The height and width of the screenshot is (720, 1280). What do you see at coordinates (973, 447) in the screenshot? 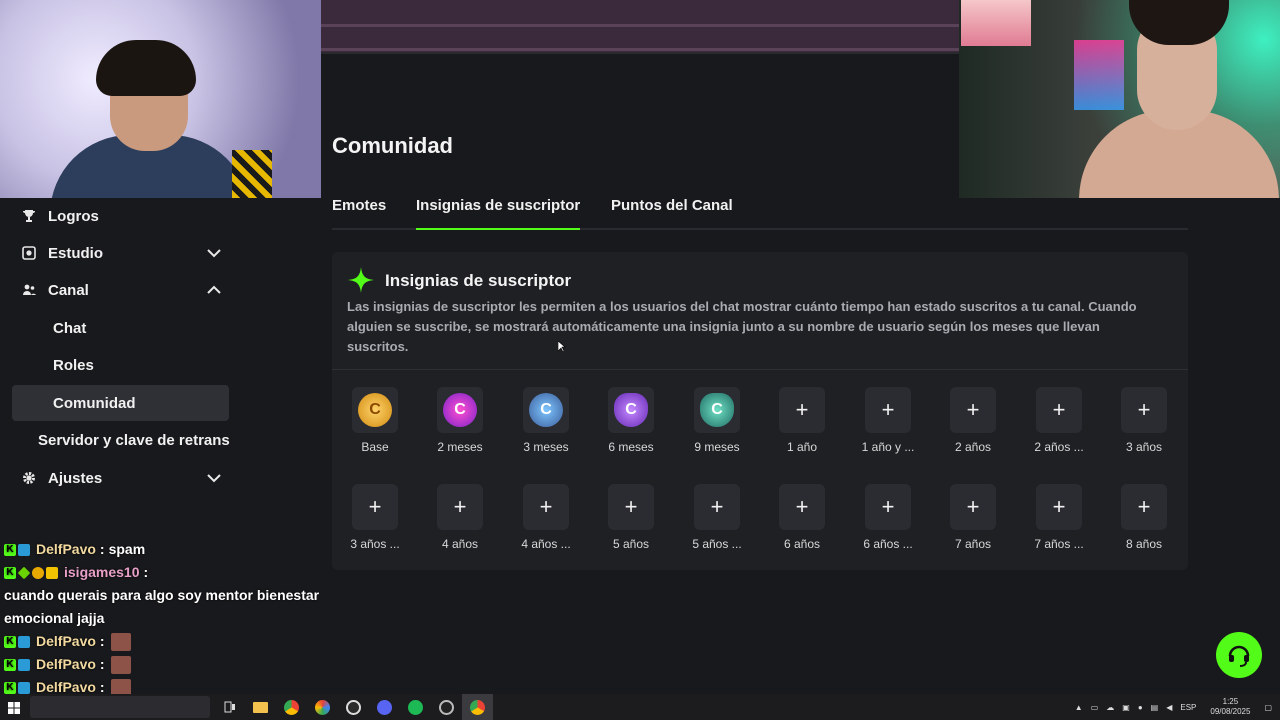
I see `badge-label: 2 años` at bounding box center [973, 447].